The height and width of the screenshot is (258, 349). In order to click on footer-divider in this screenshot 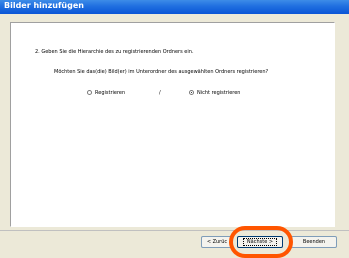, I will do `click(174, 230)`.